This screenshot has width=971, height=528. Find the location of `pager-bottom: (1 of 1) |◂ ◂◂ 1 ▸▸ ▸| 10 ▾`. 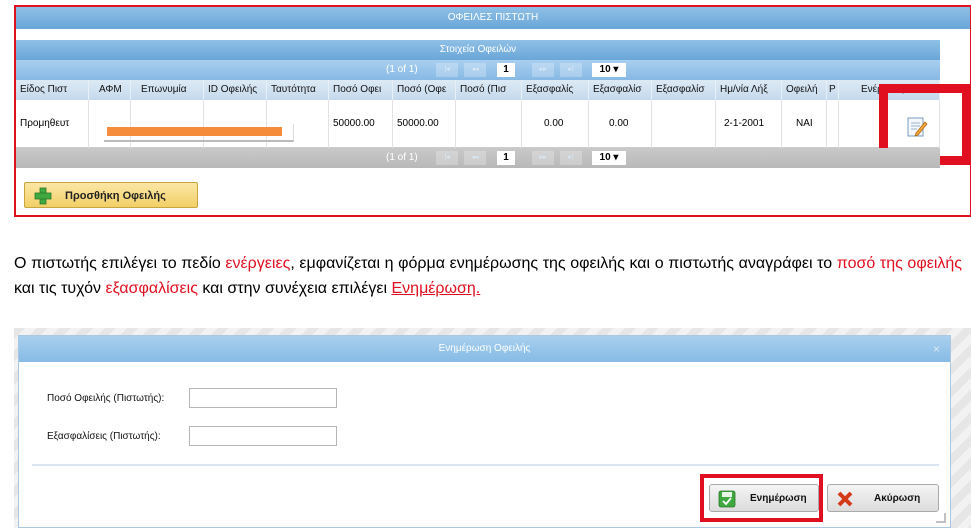

pager-bottom: (1 of 1) |◂ ◂◂ 1 ▸▸ ▸| 10 ▾ is located at coordinates (478, 158).